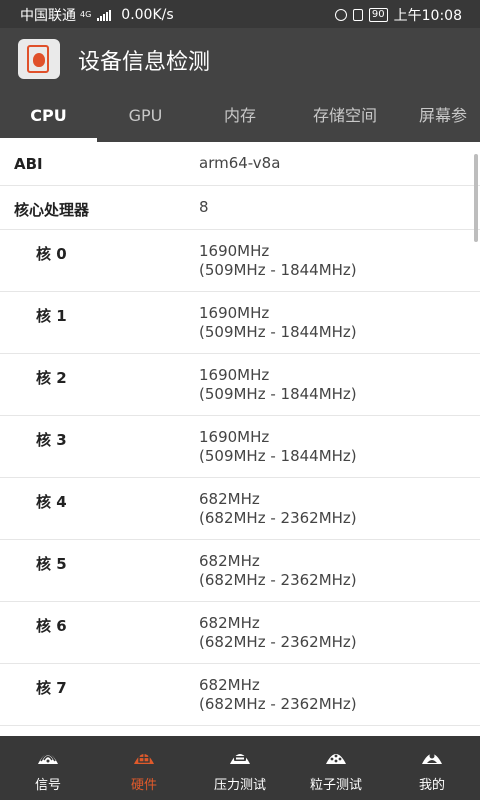 Image resolution: width=480 pixels, height=800 pixels. I want to click on list-item: 核心处理器 8, so click(240, 208).